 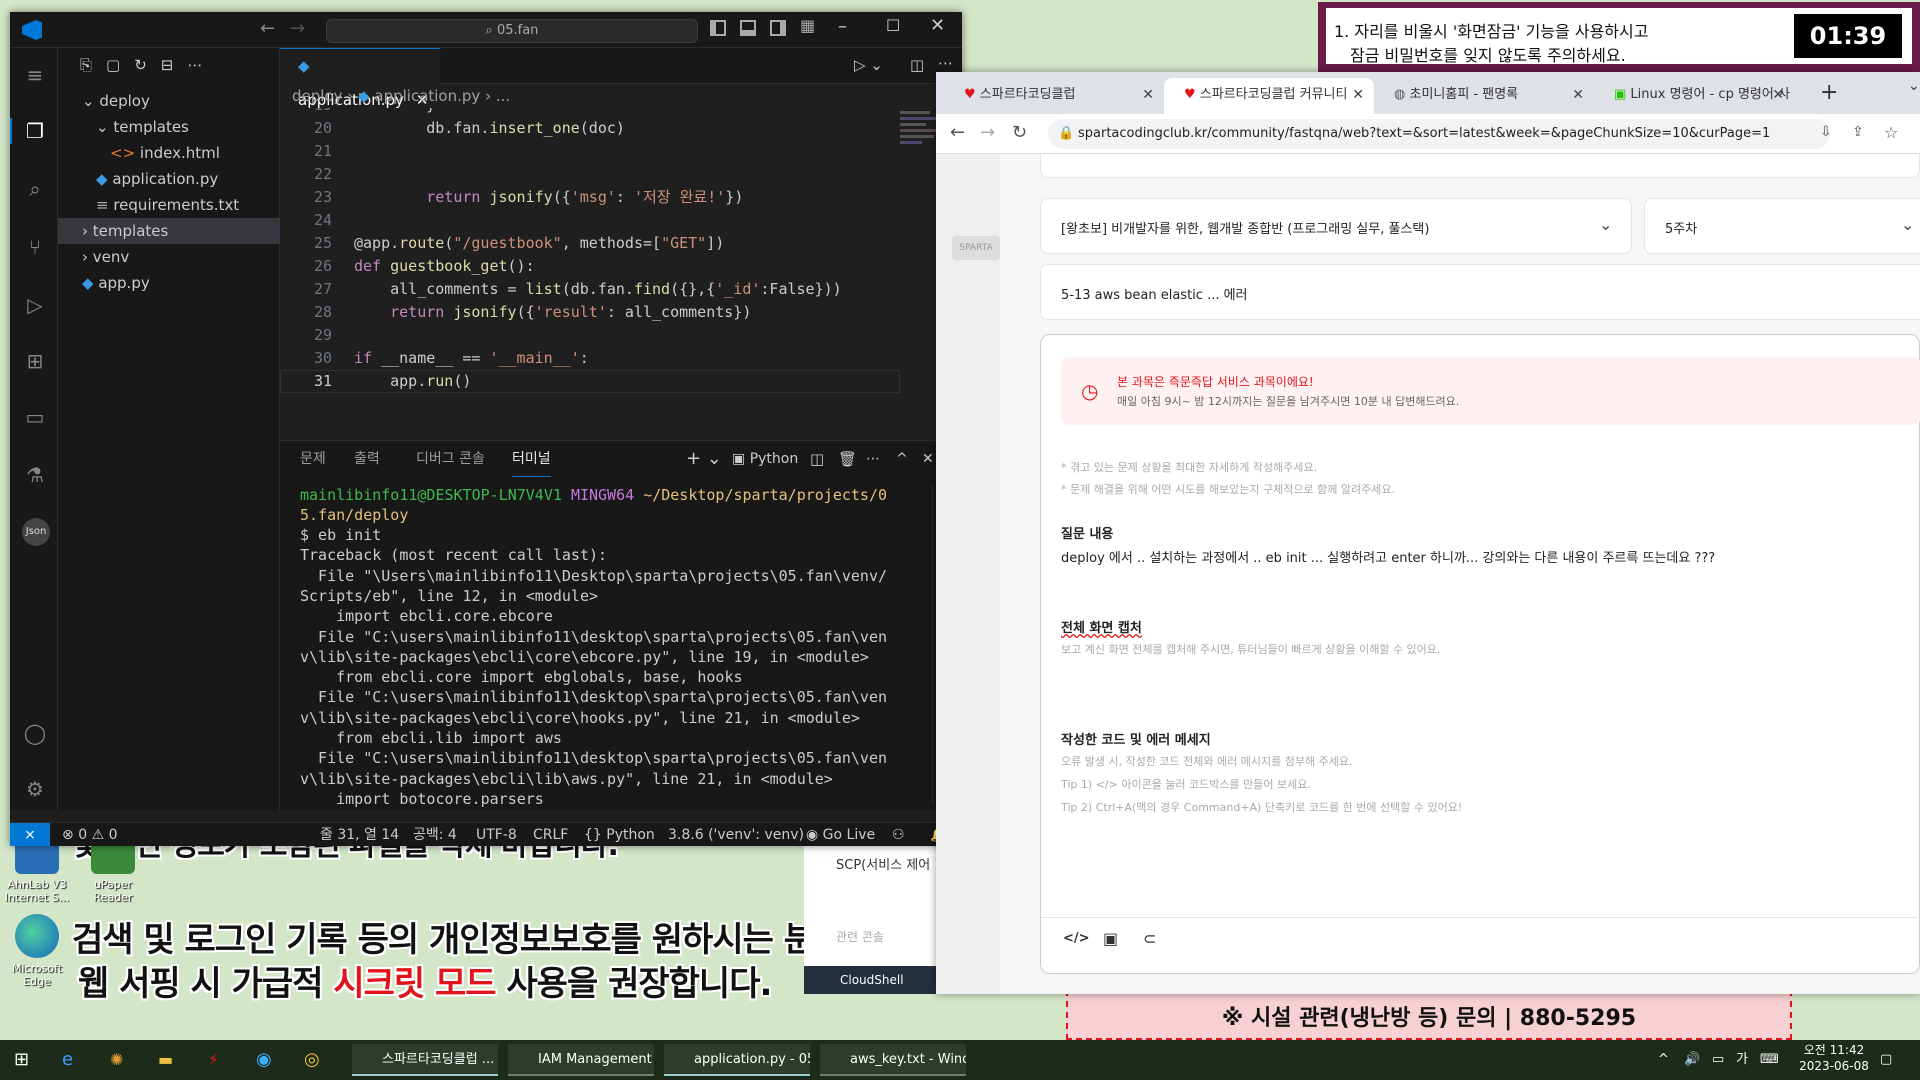 I want to click on panel-more-icon: ⋯, so click(x=873, y=459).